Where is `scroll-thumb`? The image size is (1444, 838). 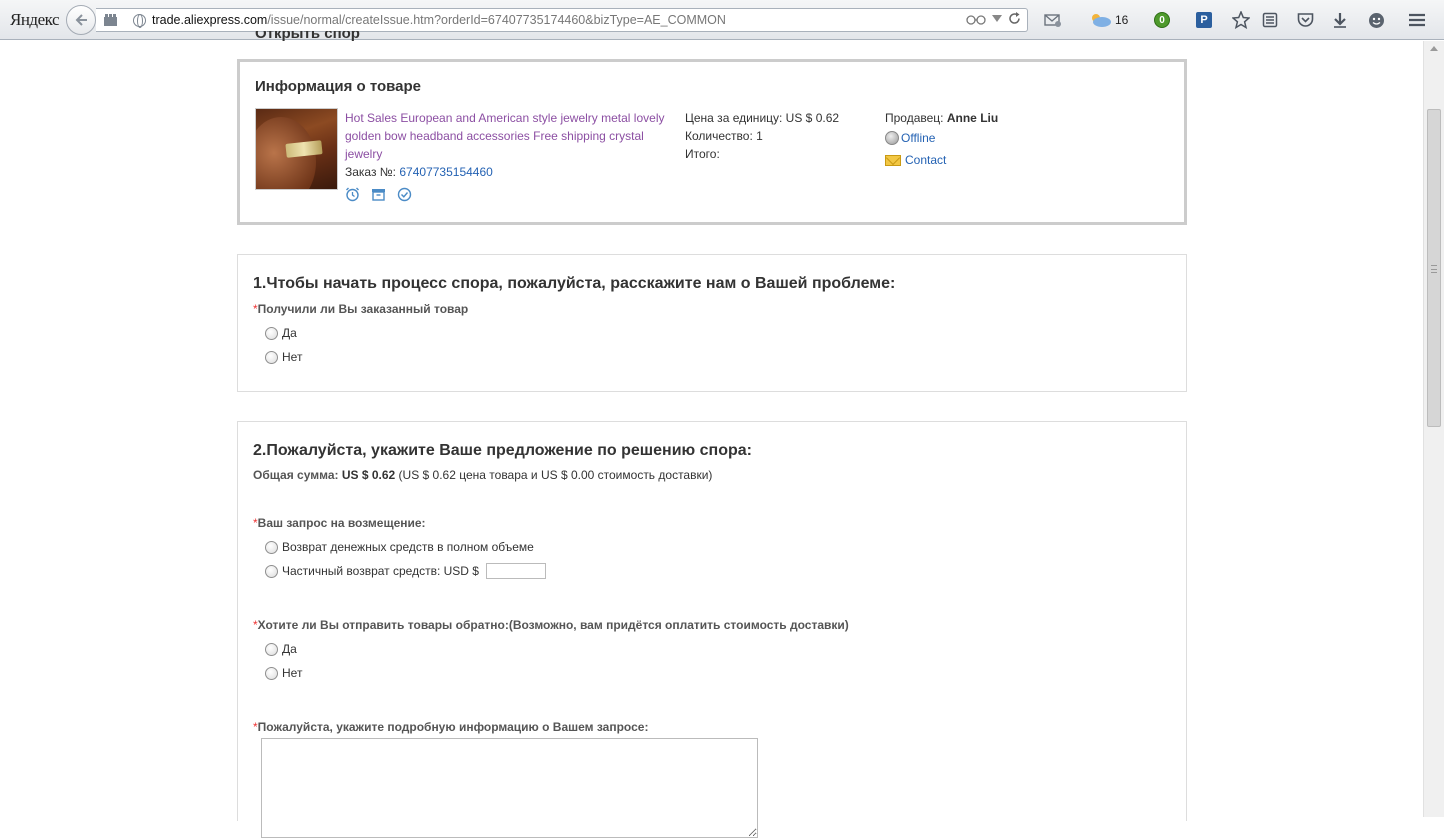 scroll-thumb is located at coordinates (1434, 268).